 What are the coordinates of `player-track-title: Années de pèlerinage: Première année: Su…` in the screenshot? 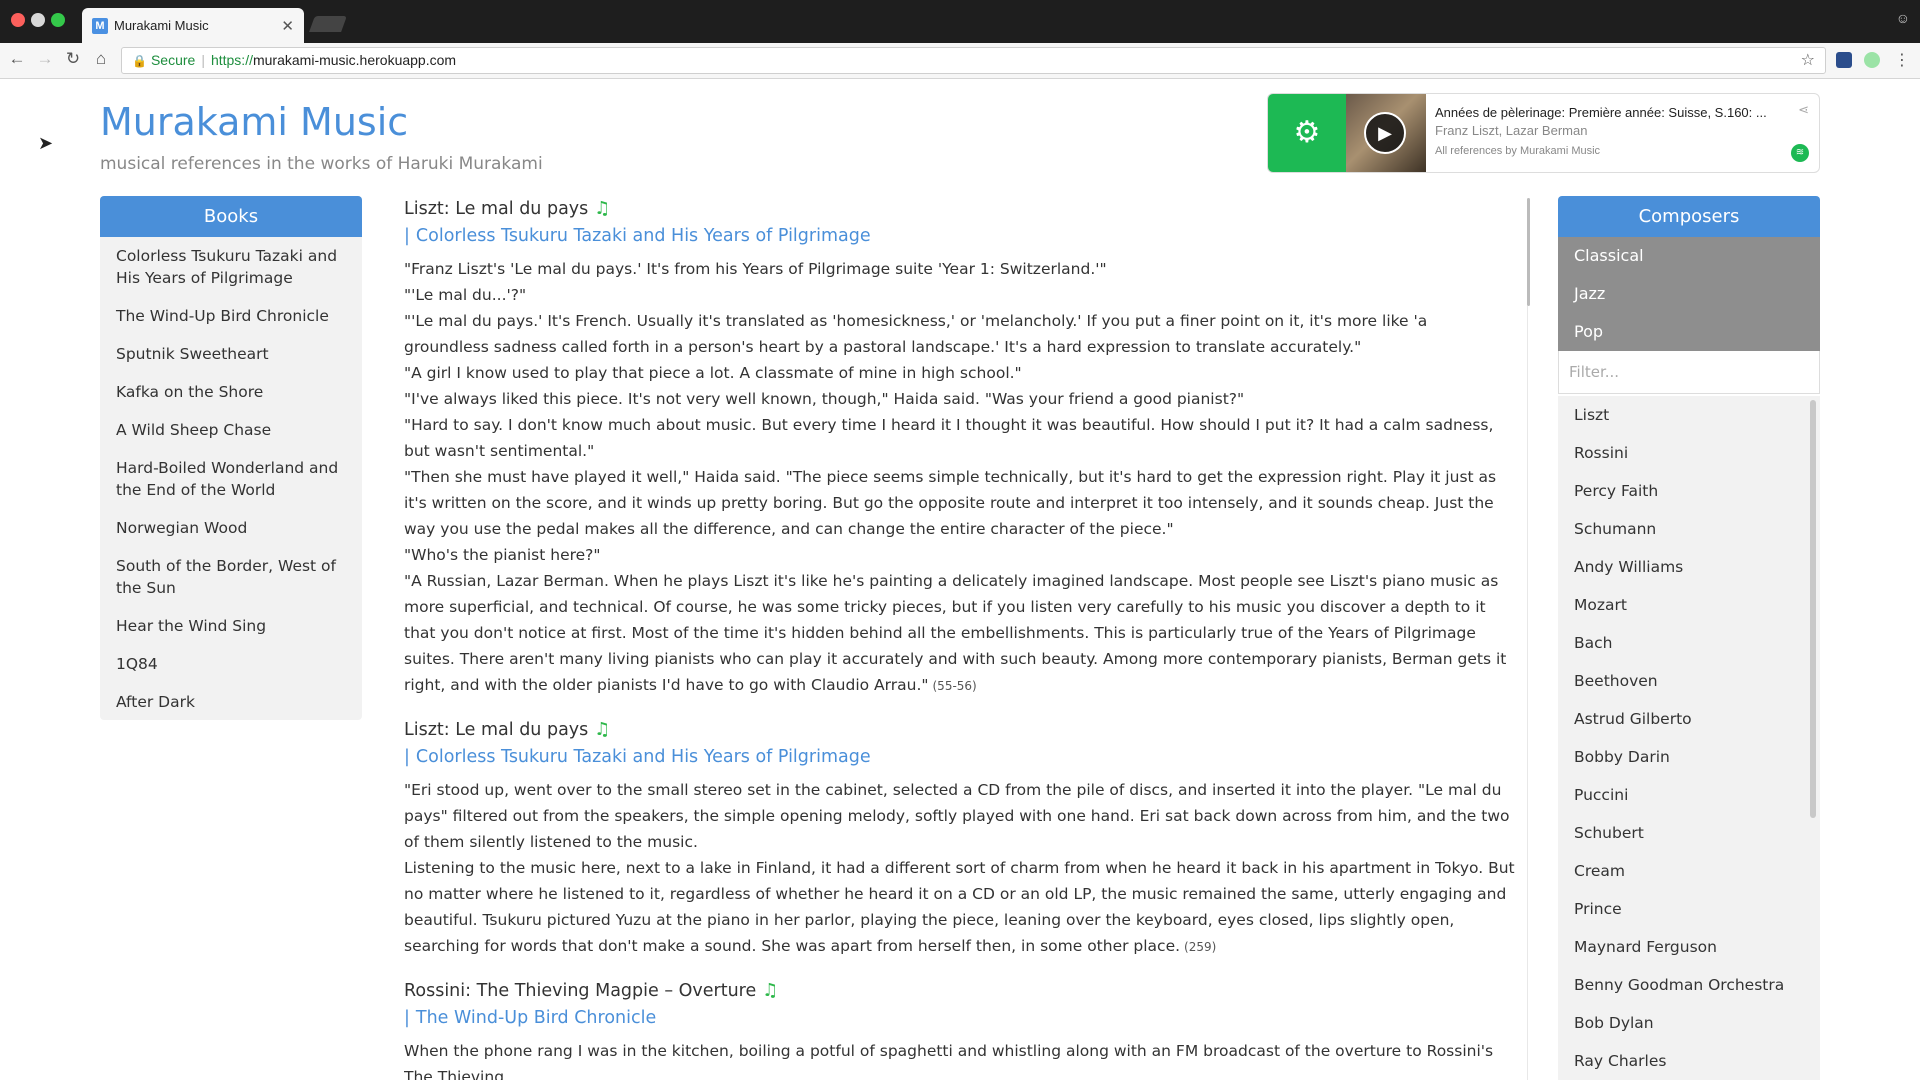 It's located at (1607, 112).